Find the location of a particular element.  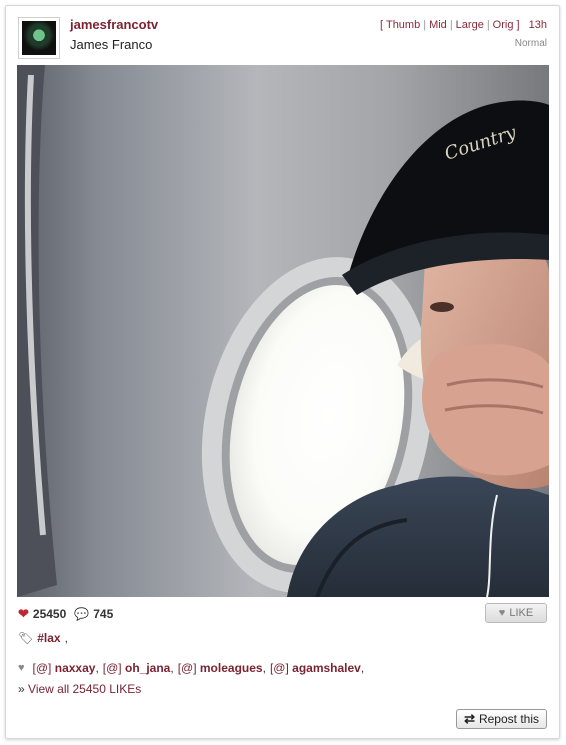

size-large-link: Large is located at coordinates (470, 25).